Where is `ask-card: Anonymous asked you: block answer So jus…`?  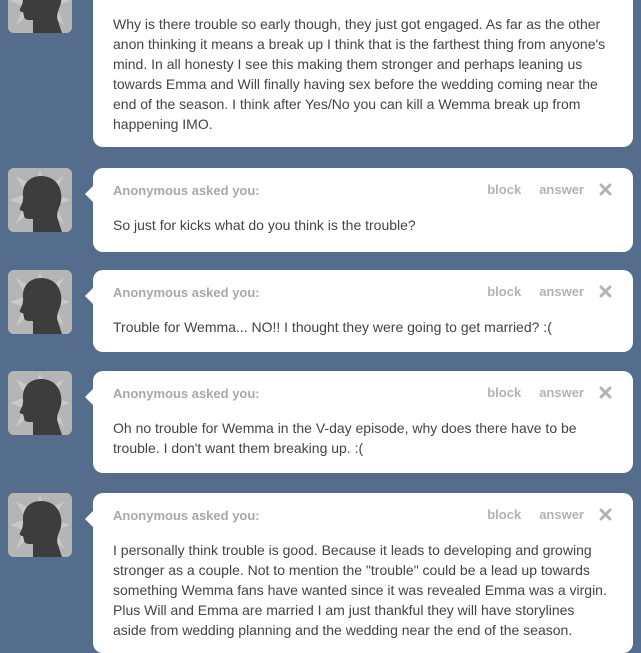
ask-card: Anonymous asked you: block answer So jus… is located at coordinates (359, 210).